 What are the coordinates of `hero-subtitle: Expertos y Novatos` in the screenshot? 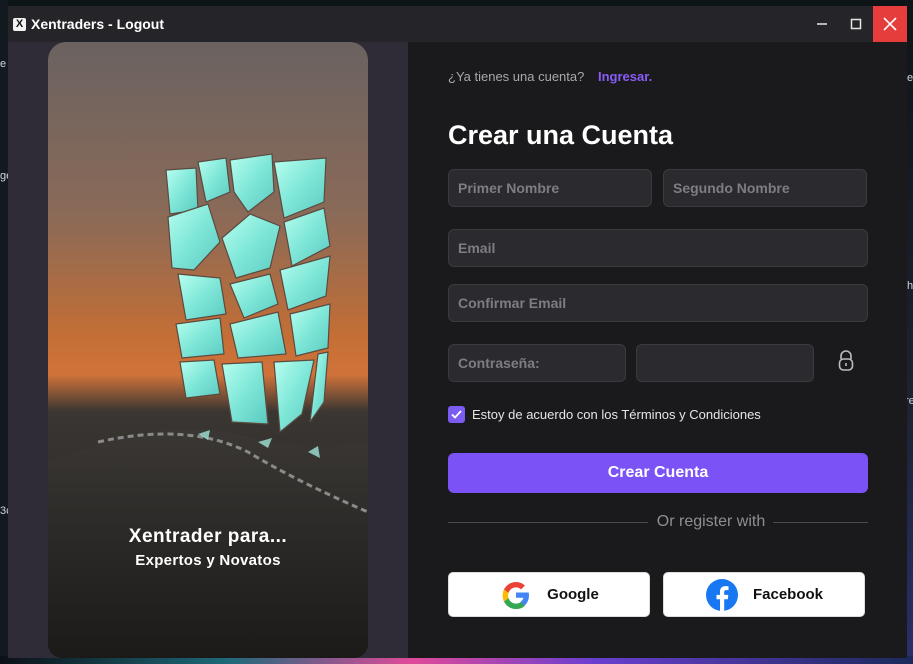 It's located at (208, 560).